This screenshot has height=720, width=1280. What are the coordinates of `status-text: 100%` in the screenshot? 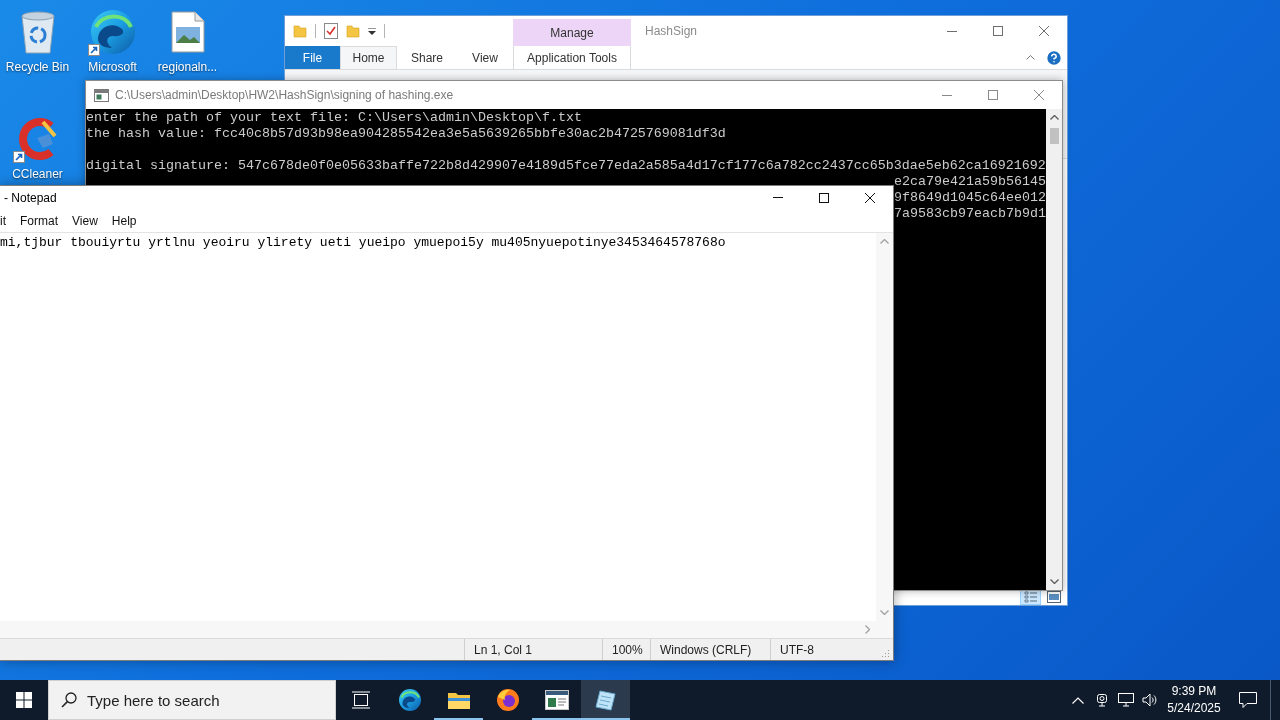 It's located at (626, 649).